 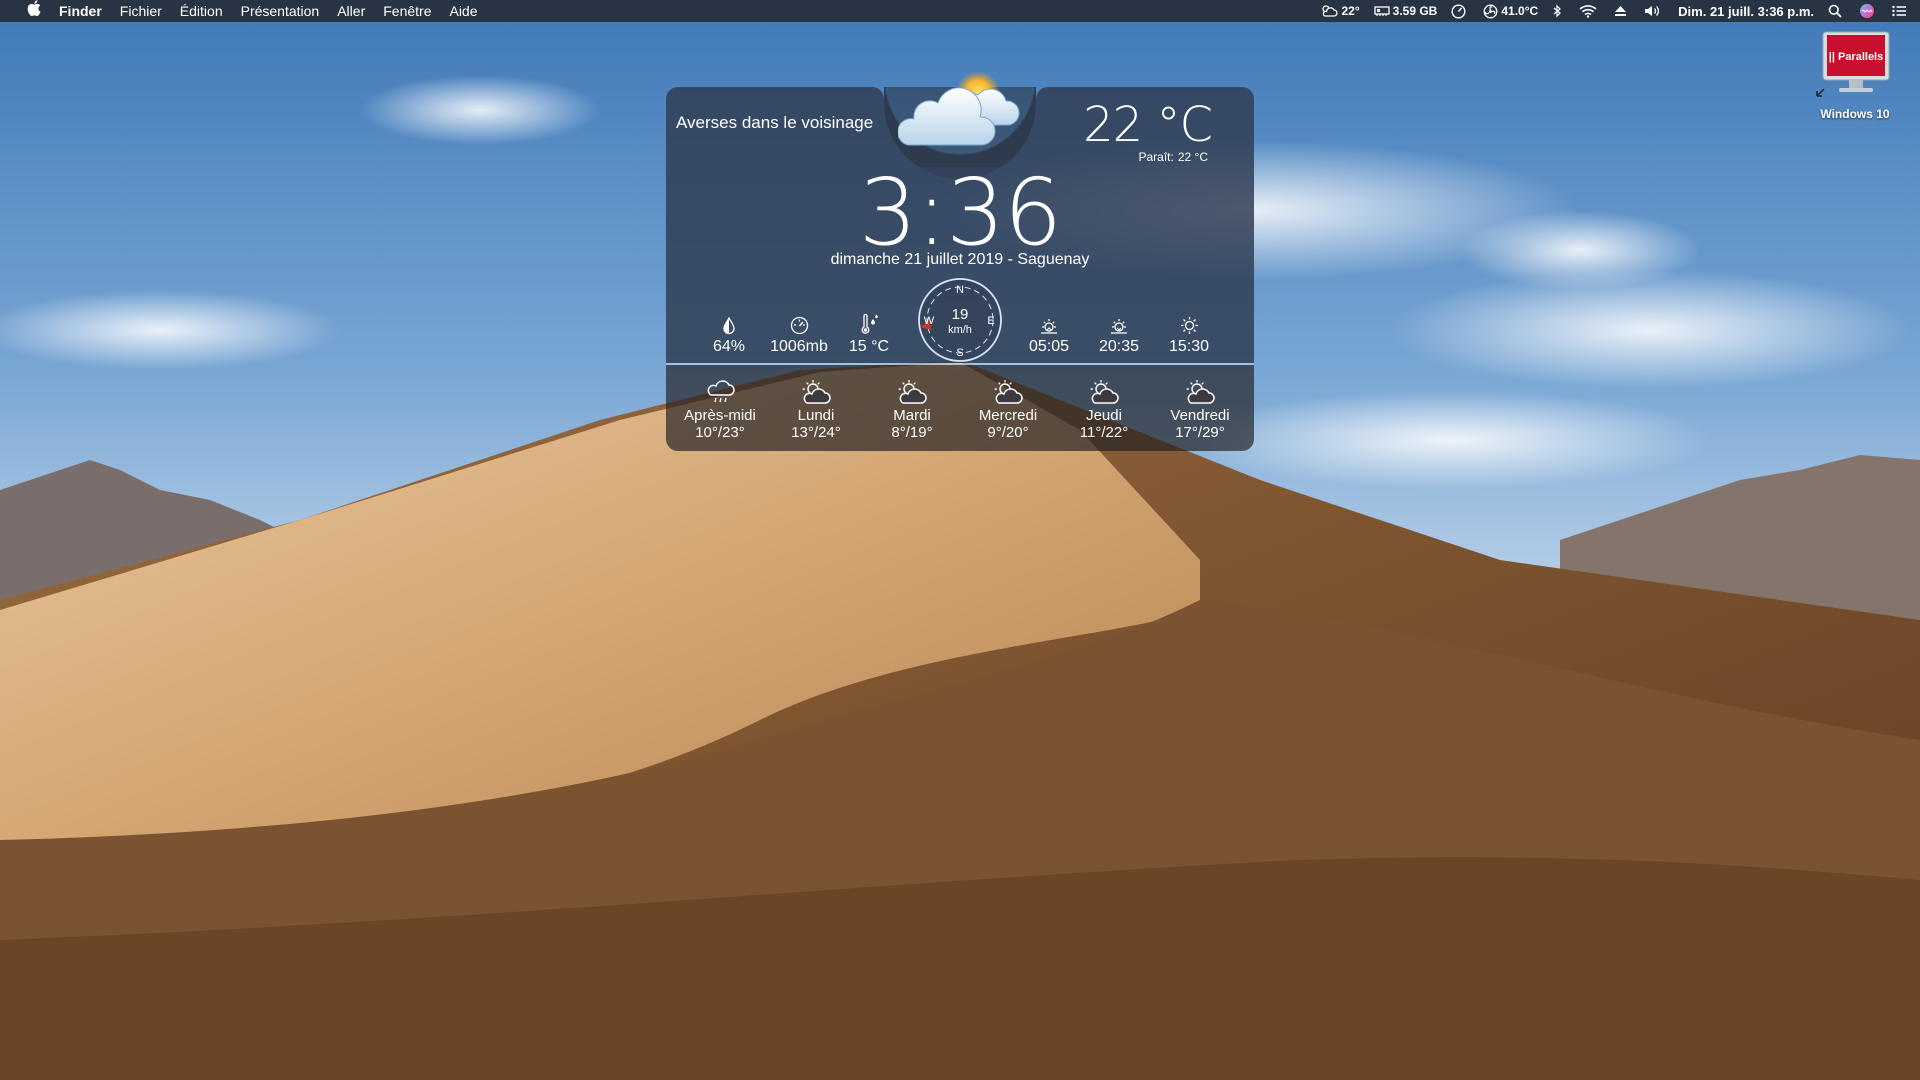 I want to click on cpu-temp-status-item: 41.0°C, so click(x=1510, y=11).